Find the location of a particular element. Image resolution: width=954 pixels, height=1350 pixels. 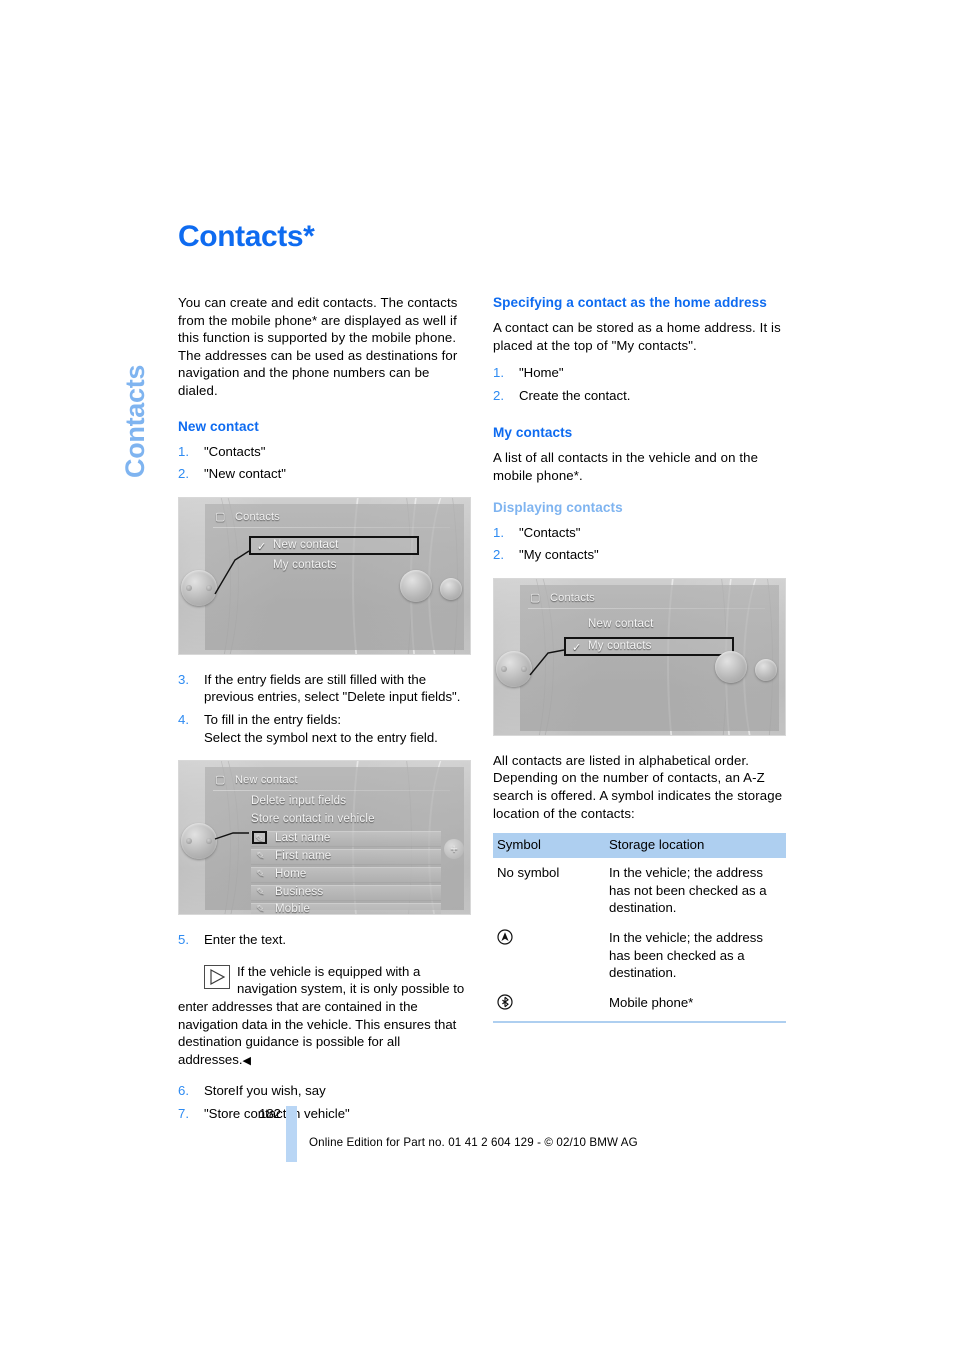

heading-my-contacts: My contacts is located at coordinates (533, 433).